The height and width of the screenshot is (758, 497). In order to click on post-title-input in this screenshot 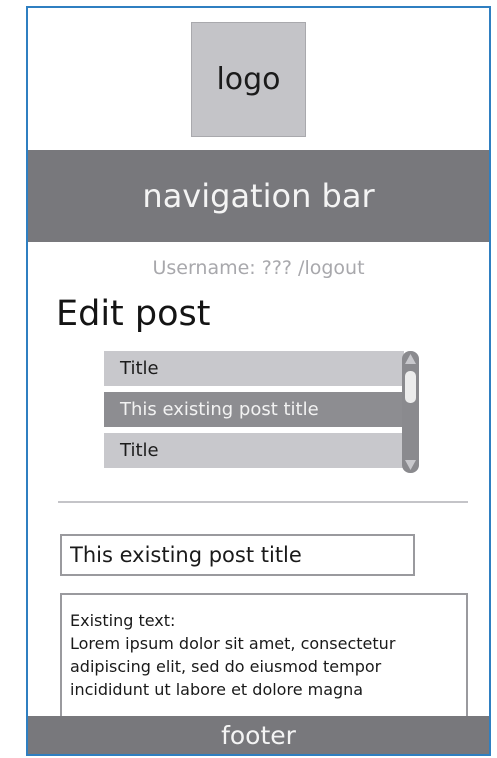, I will do `click(237, 555)`.